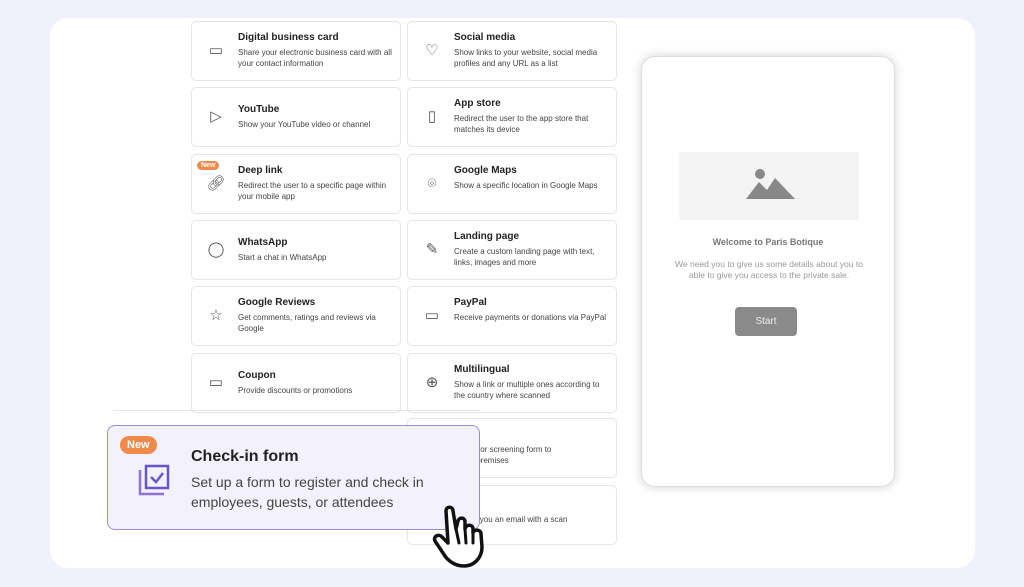 This screenshot has width=1024, height=587. I want to click on hand-cursor-icon, so click(458, 536).